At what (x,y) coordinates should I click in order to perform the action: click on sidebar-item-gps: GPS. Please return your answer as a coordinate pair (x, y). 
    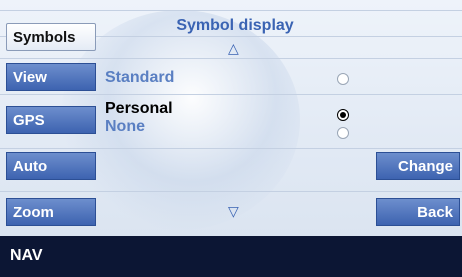
    Looking at the image, I should click on (51, 120).